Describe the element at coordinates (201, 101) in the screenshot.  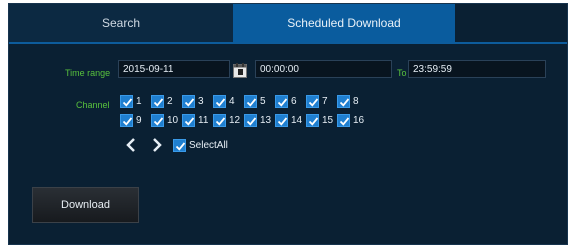
I see `channel-label-3: 3` at that location.